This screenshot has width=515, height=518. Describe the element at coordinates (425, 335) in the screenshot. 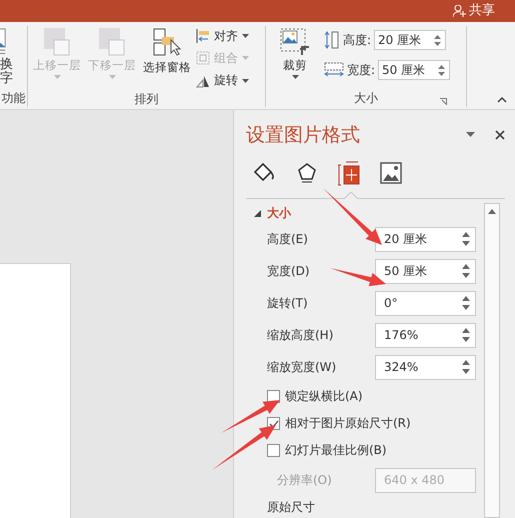

I see `spin-field: 176%` at that location.